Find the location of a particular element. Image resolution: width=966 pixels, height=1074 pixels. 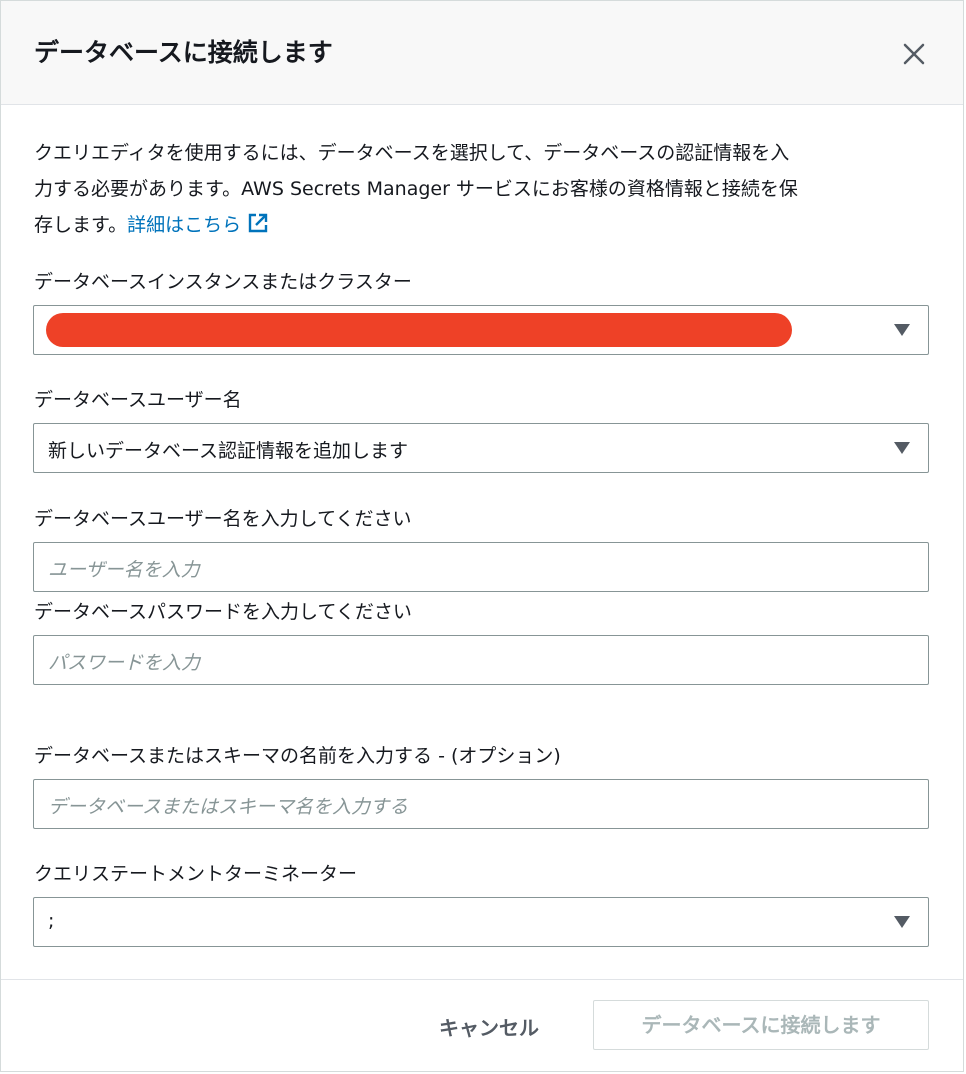

username-mode-label: データベースユーザー名 is located at coordinates (138, 400).